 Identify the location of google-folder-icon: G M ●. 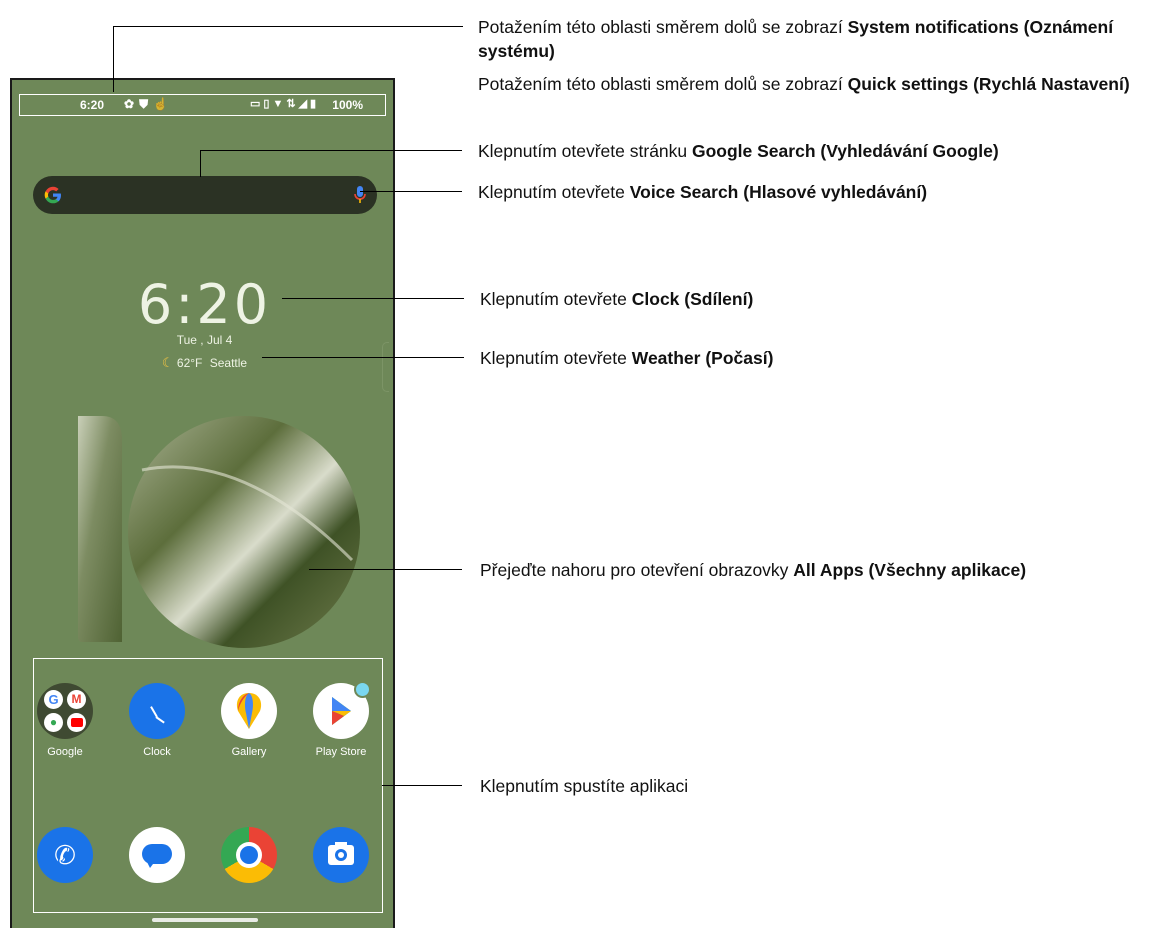
(65, 711).